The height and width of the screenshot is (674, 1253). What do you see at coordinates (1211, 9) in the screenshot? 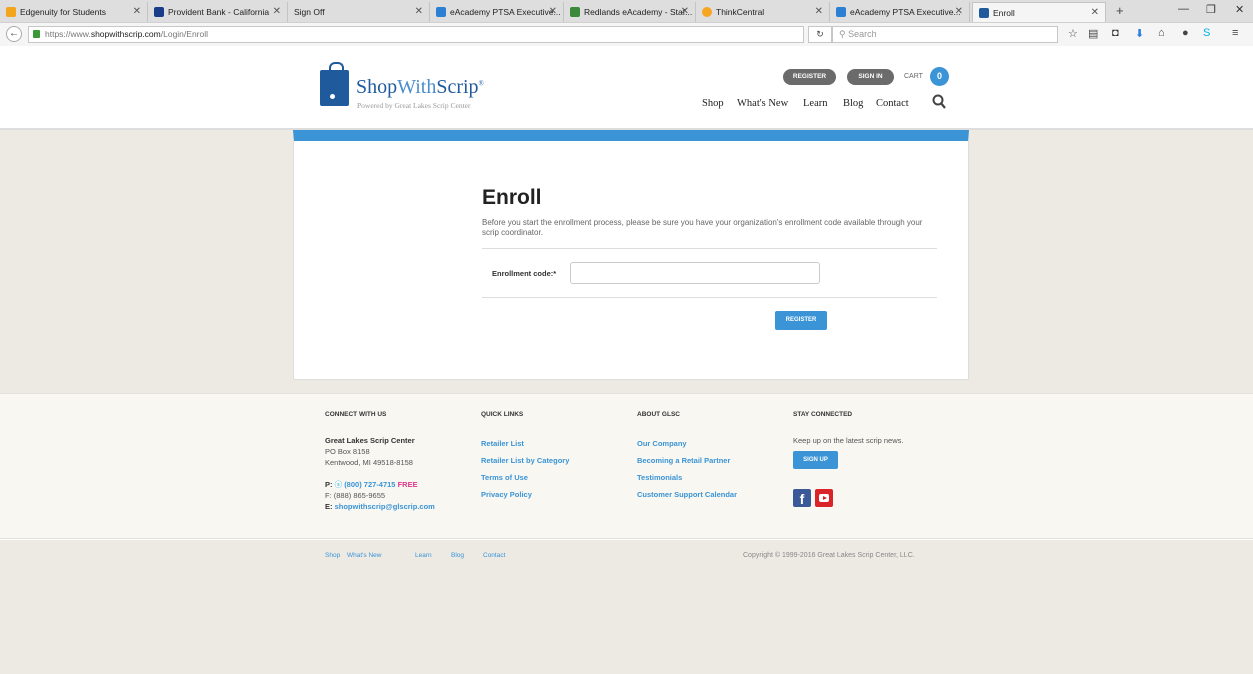
I see `restore-icon: ❐` at bounding box center [1211, 9].